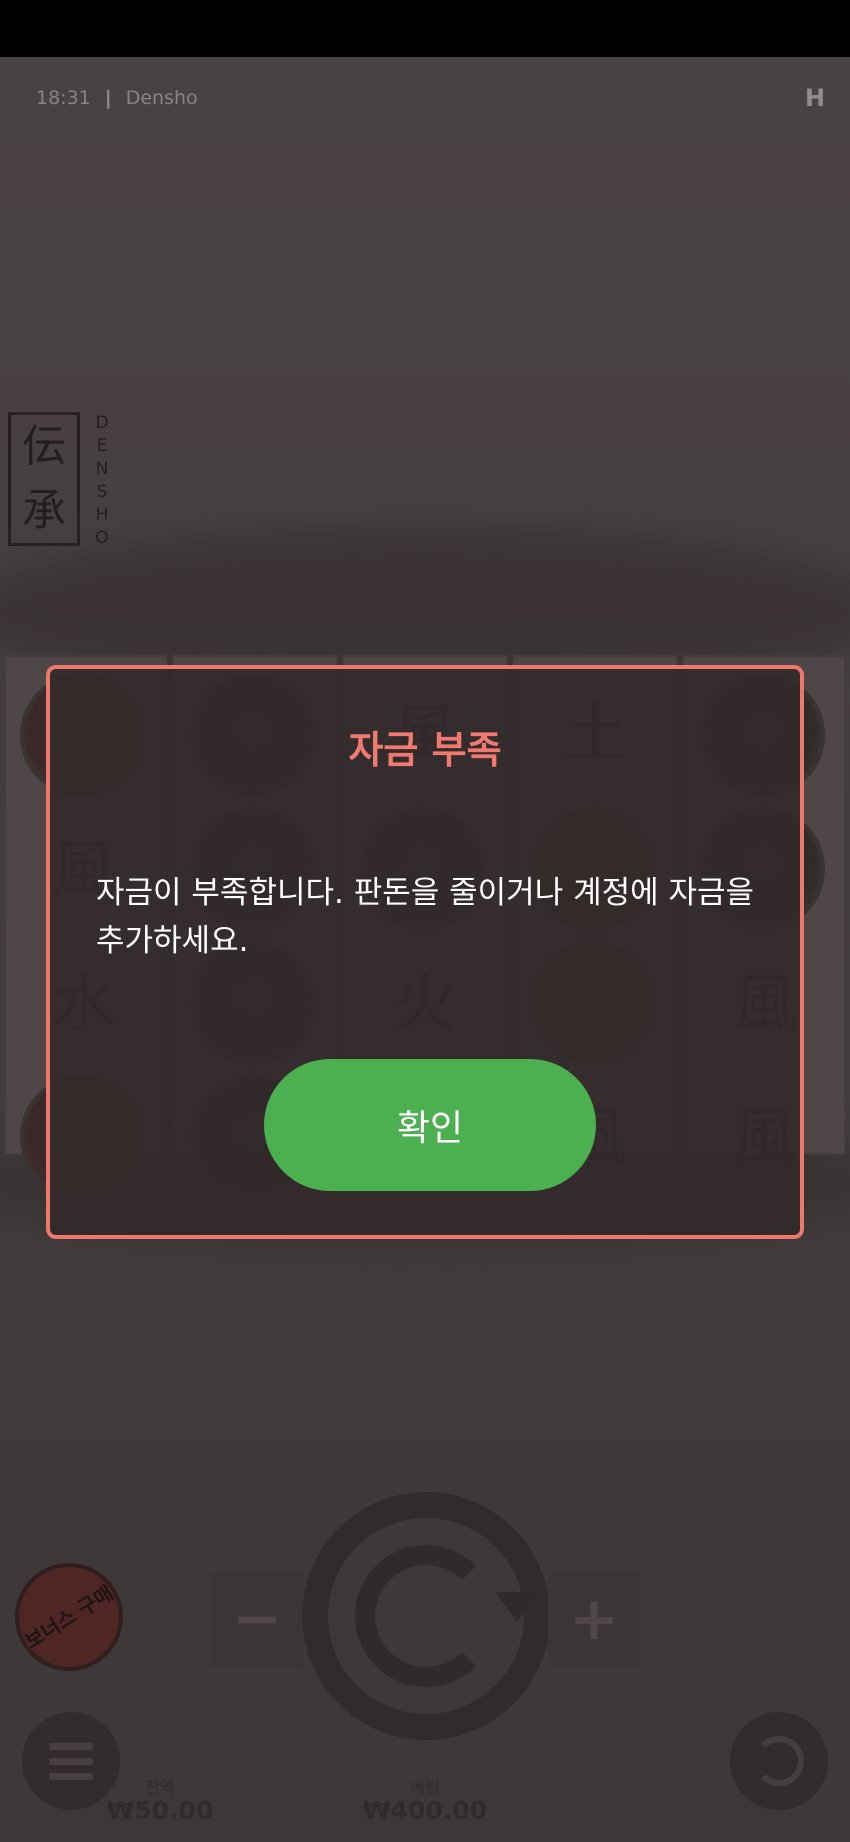 The image size is (850, 1842). What do you see at coordinates (425, 750) in the screenshot?
I see `dialog-title: 자금 부족` at bounding box center [425, 750].